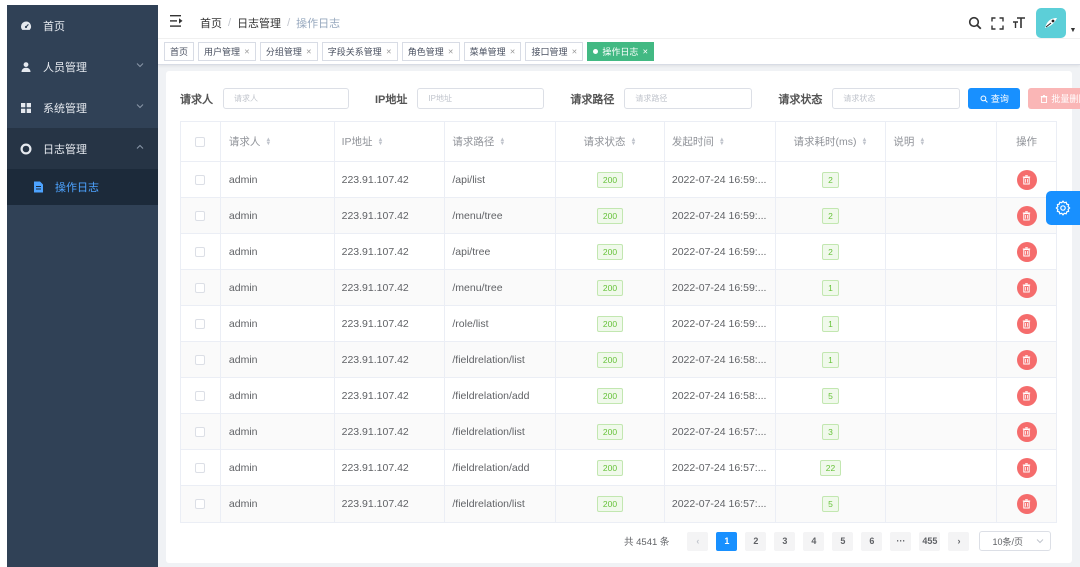 The image size is (1080, 567). What do you see at coordinates (814, 541) in the screenshot?
I see `page-button: 4` at bounding box center [814, 541].